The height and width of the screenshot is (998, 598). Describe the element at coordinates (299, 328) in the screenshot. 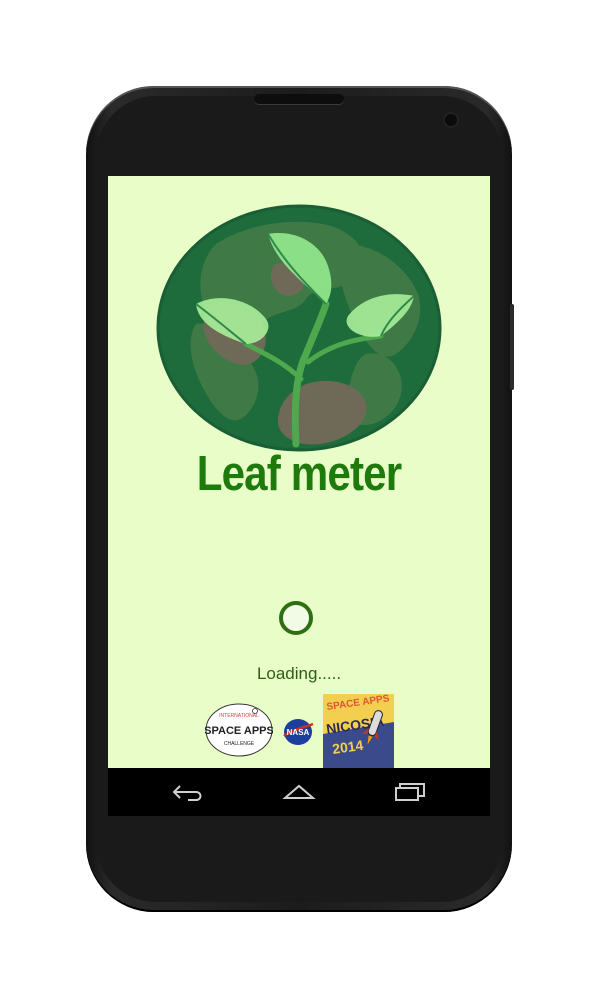

I see `leaf-globe-logo` at that location.